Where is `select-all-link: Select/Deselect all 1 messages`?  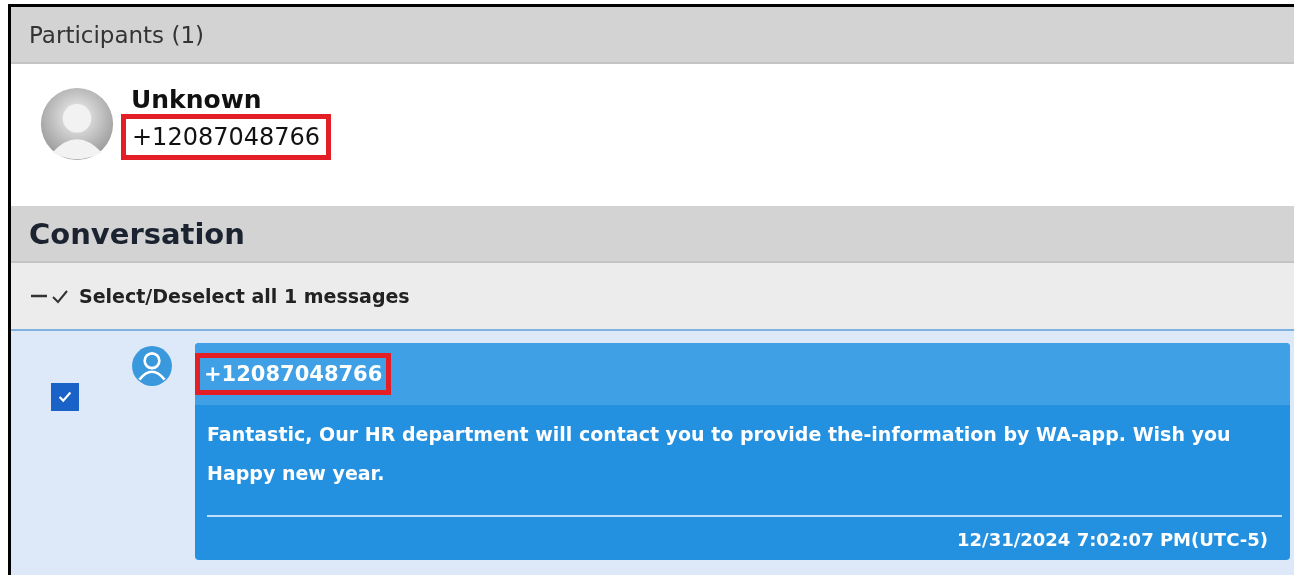
select-all-link: Select/Deselect all 1 messages is located at coordinates (244, 296).